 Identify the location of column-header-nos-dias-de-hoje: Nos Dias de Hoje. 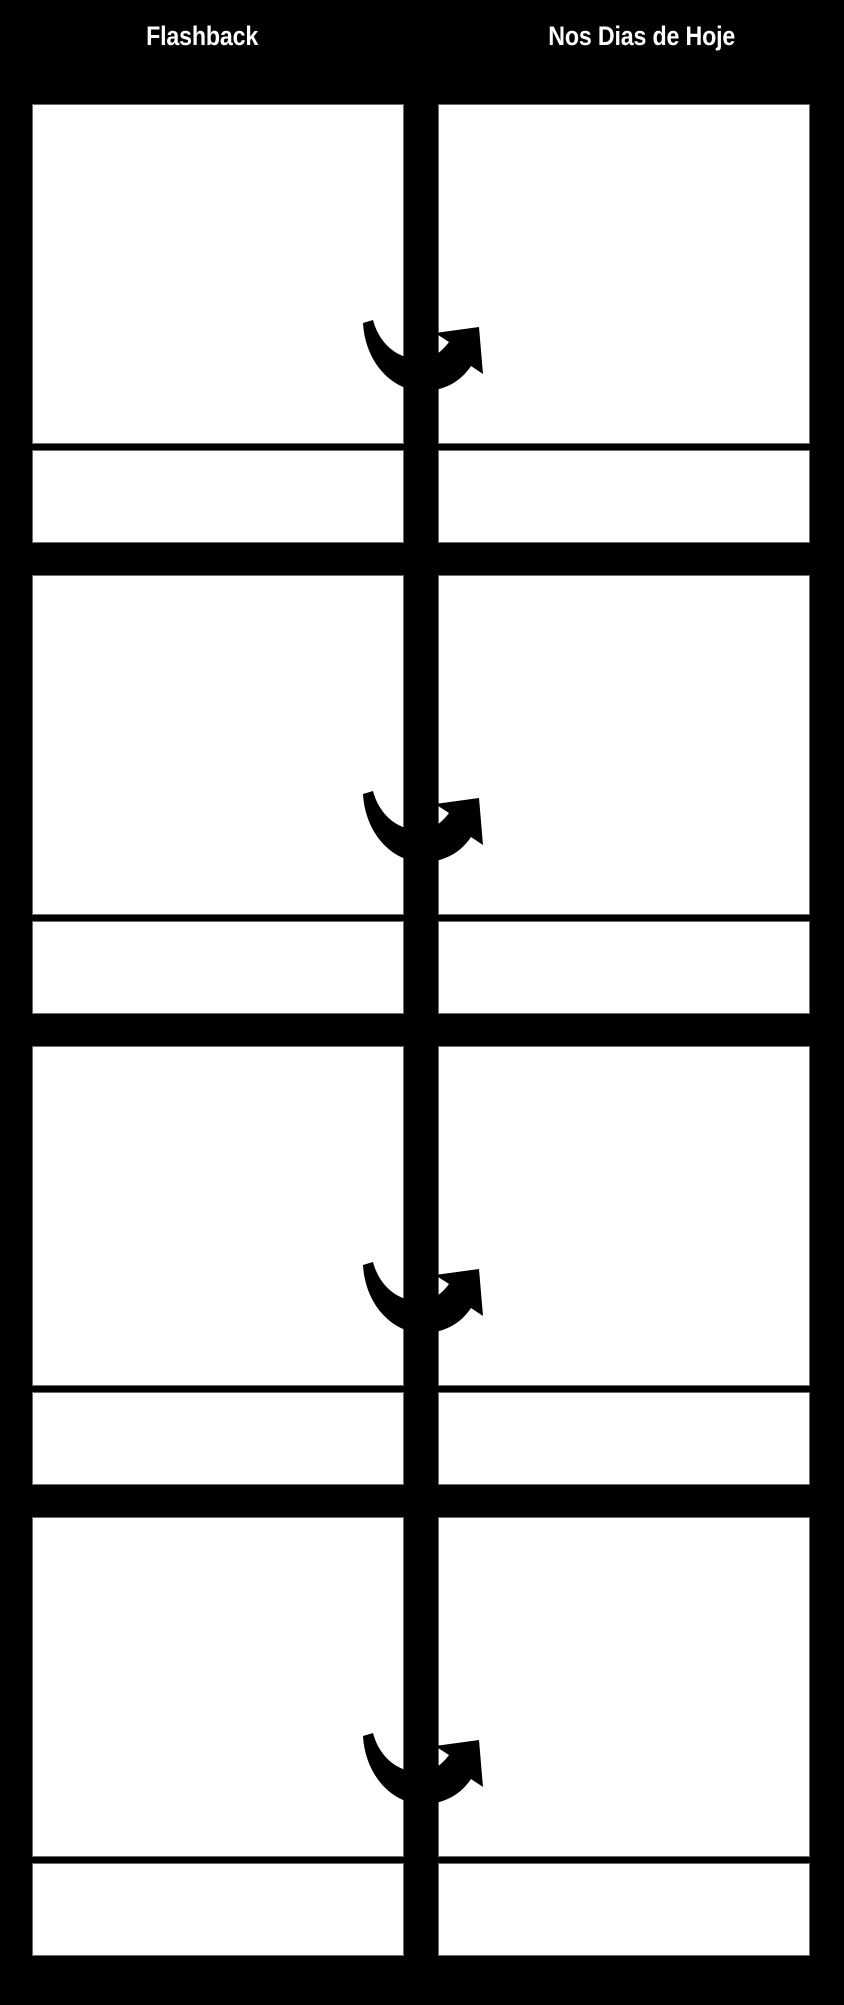
(641, 36).